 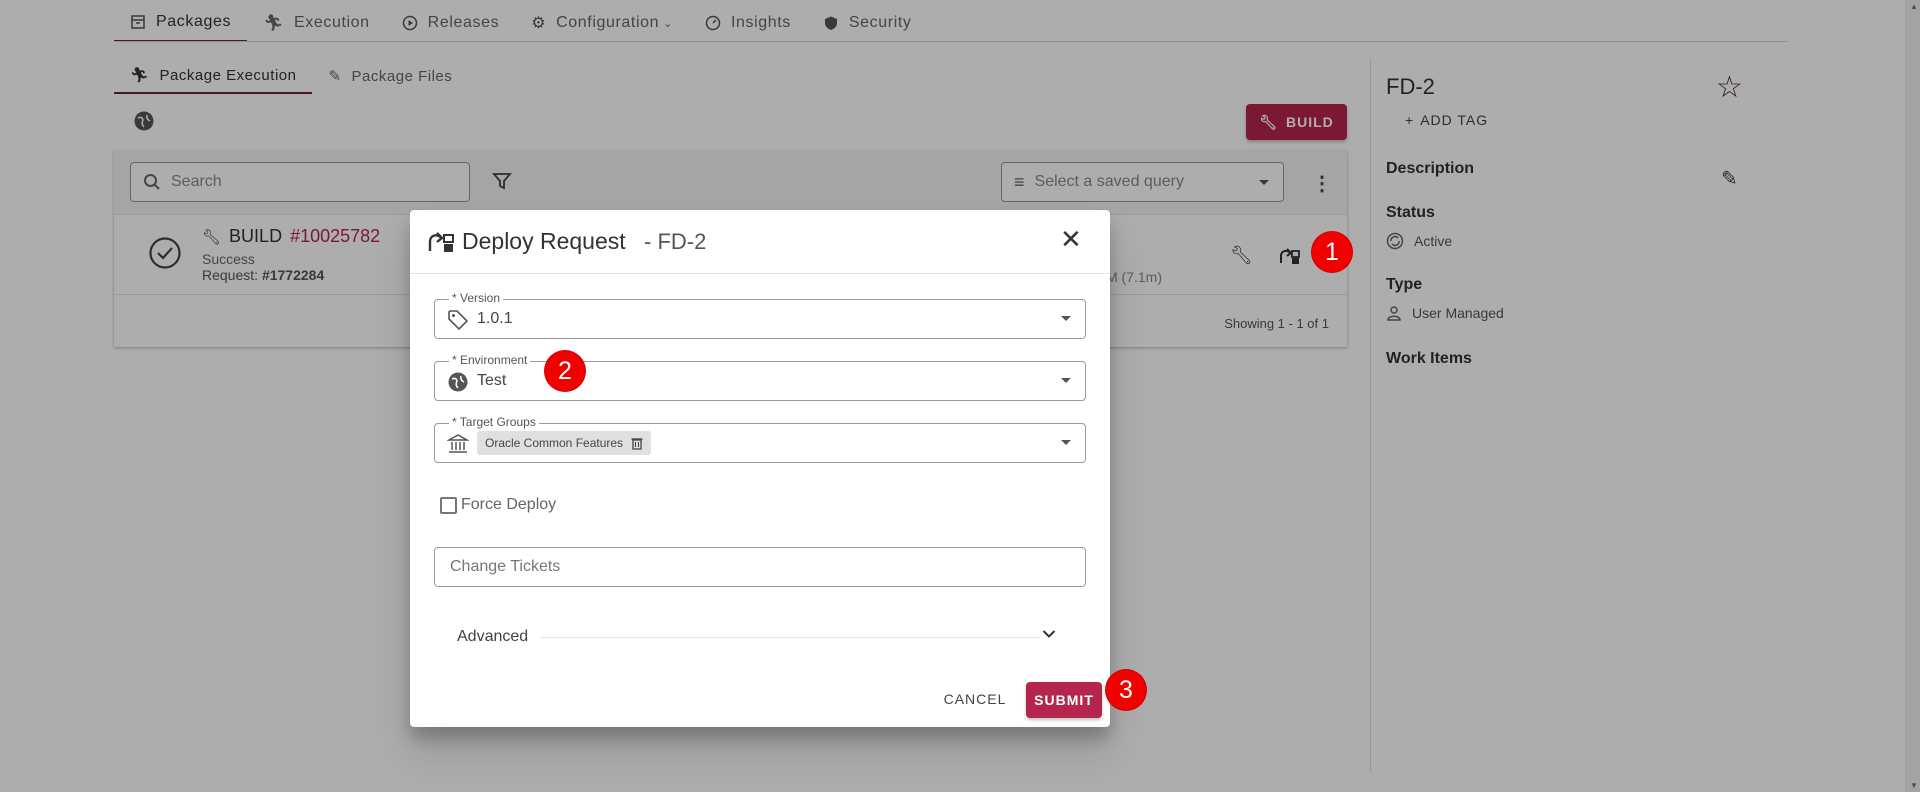 What do you see at coordinates (1049, 635) in the screenshot?
I see `chevron-down-icon` at bounding box center [1049, 635].